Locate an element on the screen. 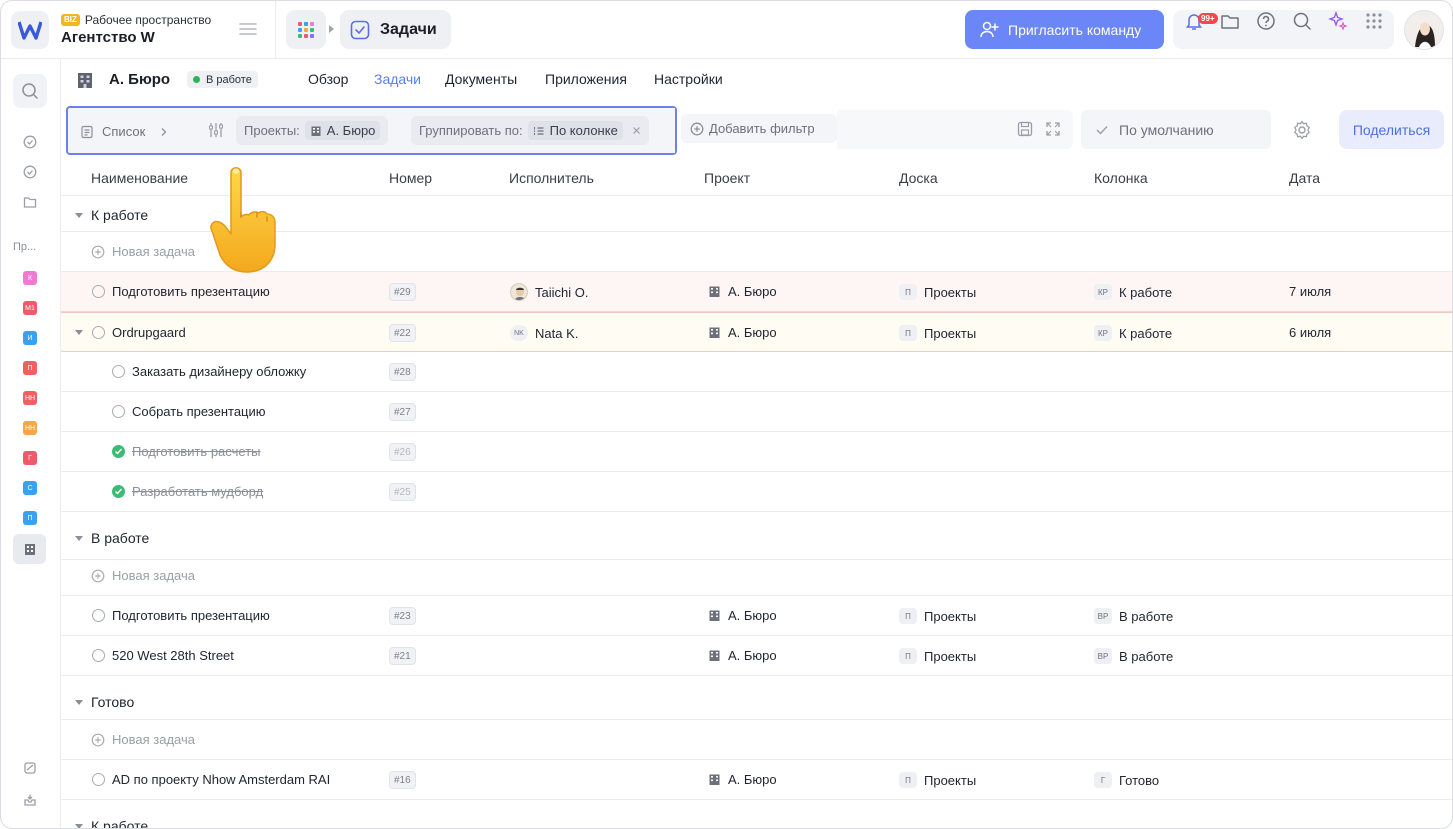 The height and width of the screenshot is (829, 1453). apps-grid-button is located at coordinates (306, 29).